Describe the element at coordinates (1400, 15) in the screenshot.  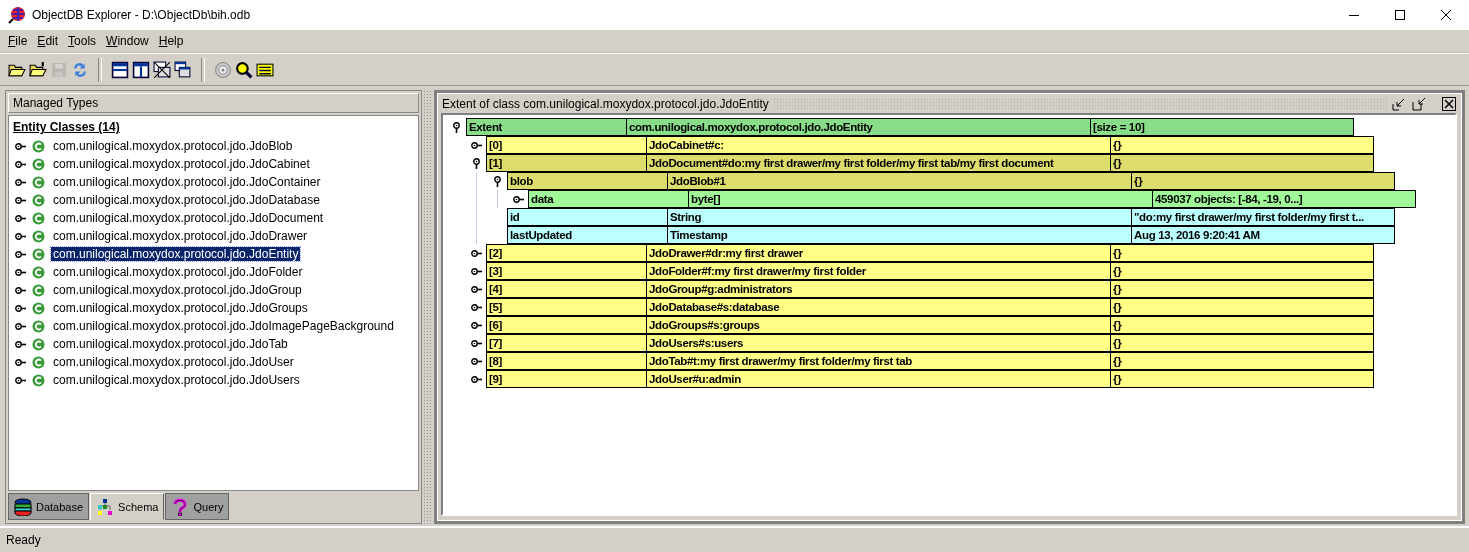
I see `maximize-icon` at that location.